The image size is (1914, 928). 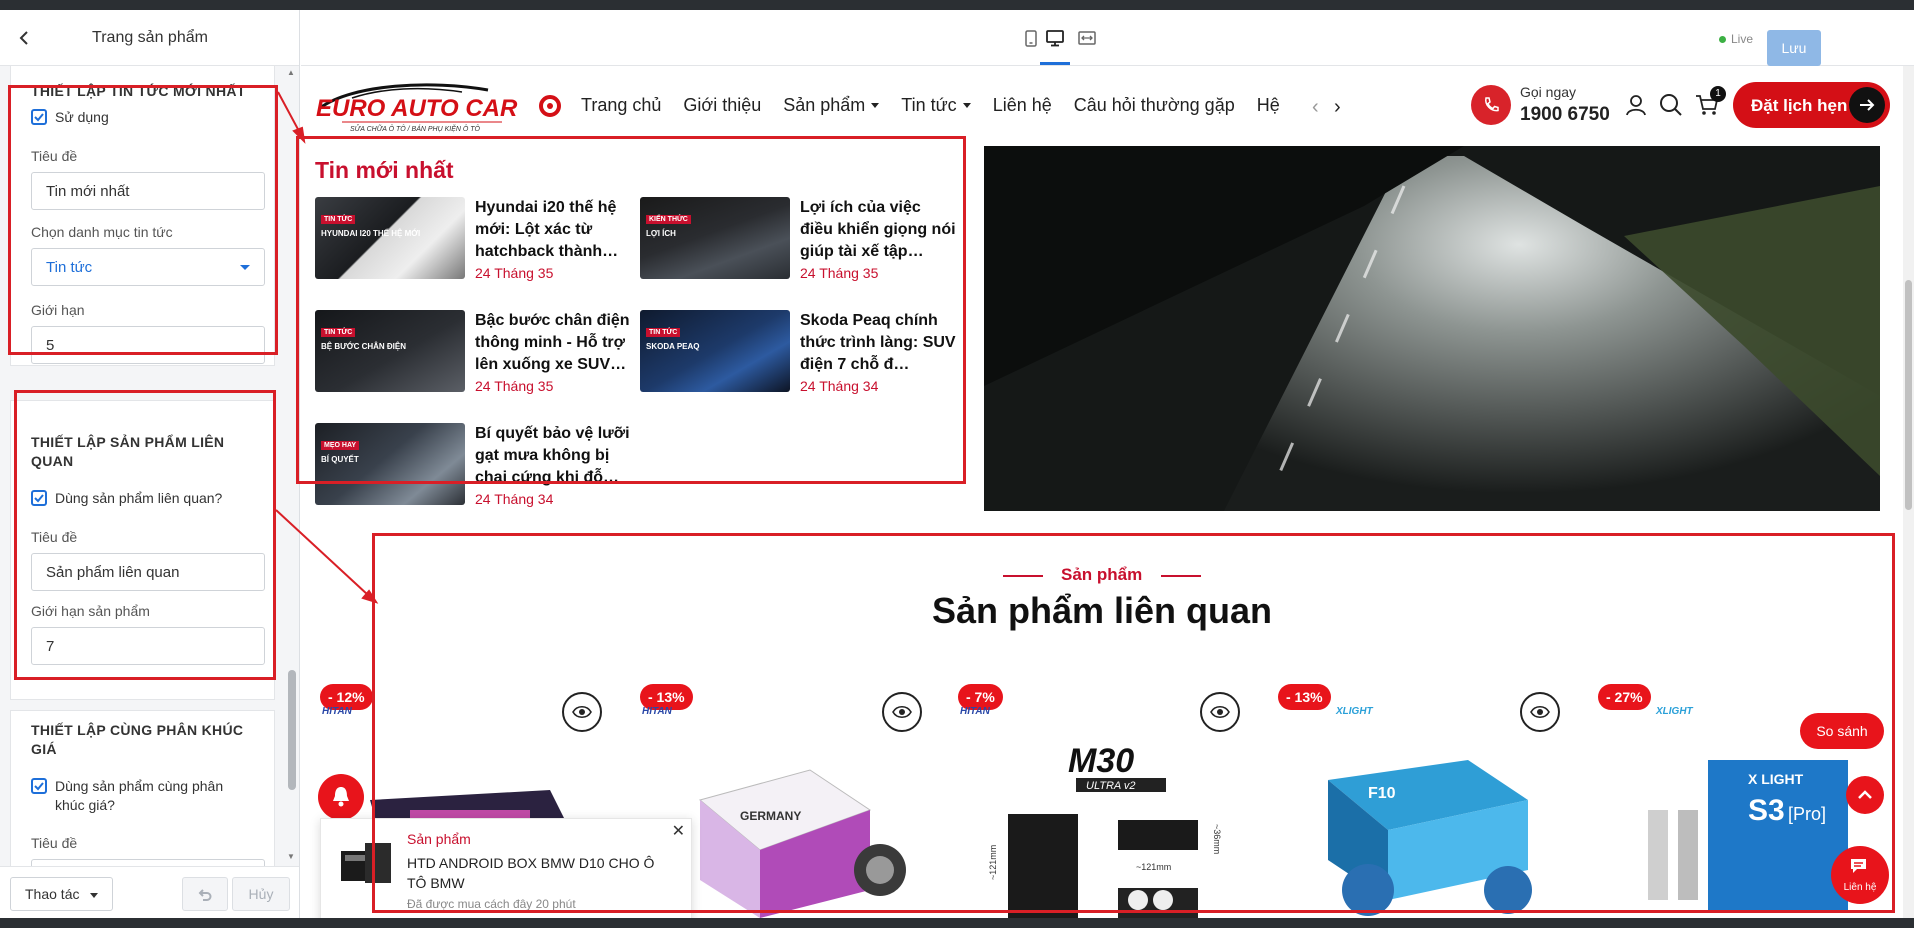 I want to click on annotation-arrows, so click(x=327, y=347).